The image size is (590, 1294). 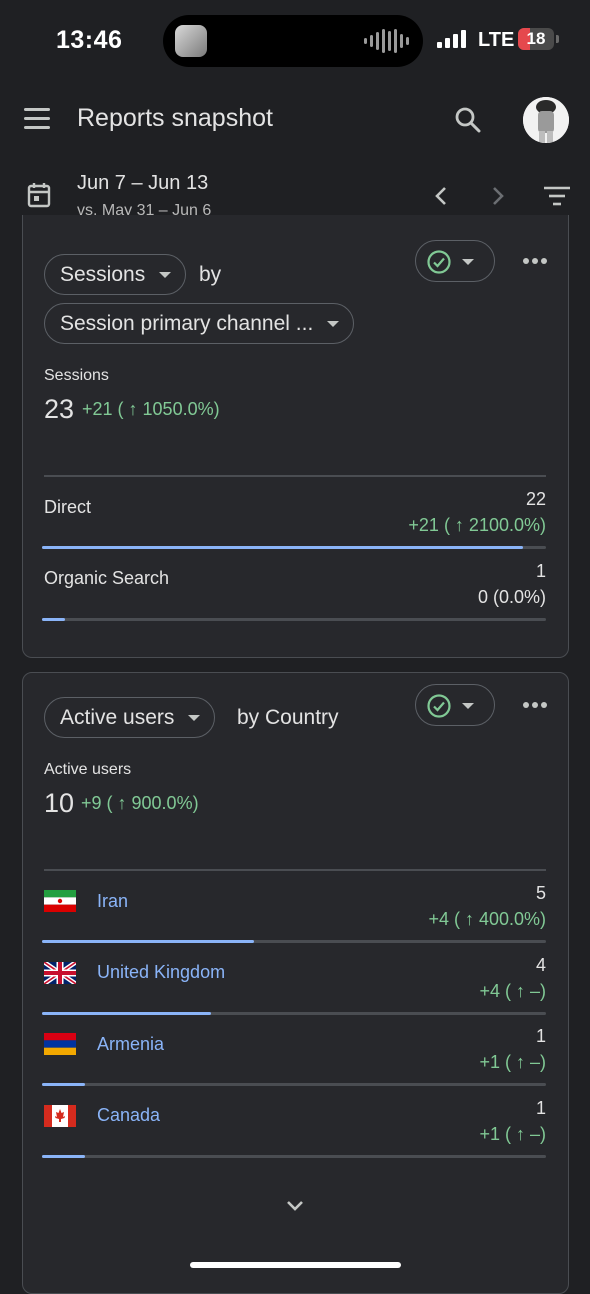 I want to click on row-change: +21 ( ↑ 2100.0%), so click(x=477, y=525).